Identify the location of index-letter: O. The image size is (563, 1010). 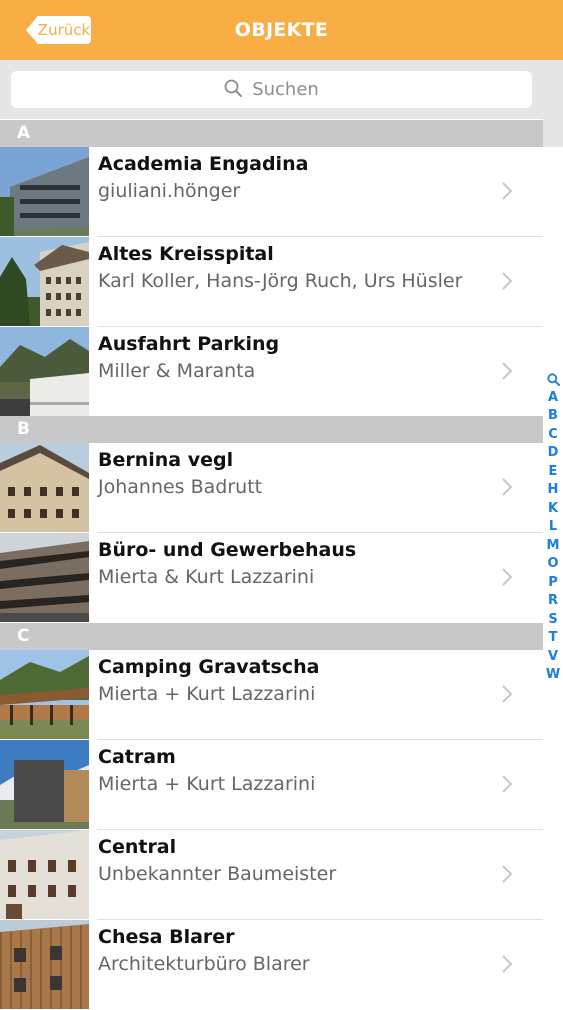
(553, 564).